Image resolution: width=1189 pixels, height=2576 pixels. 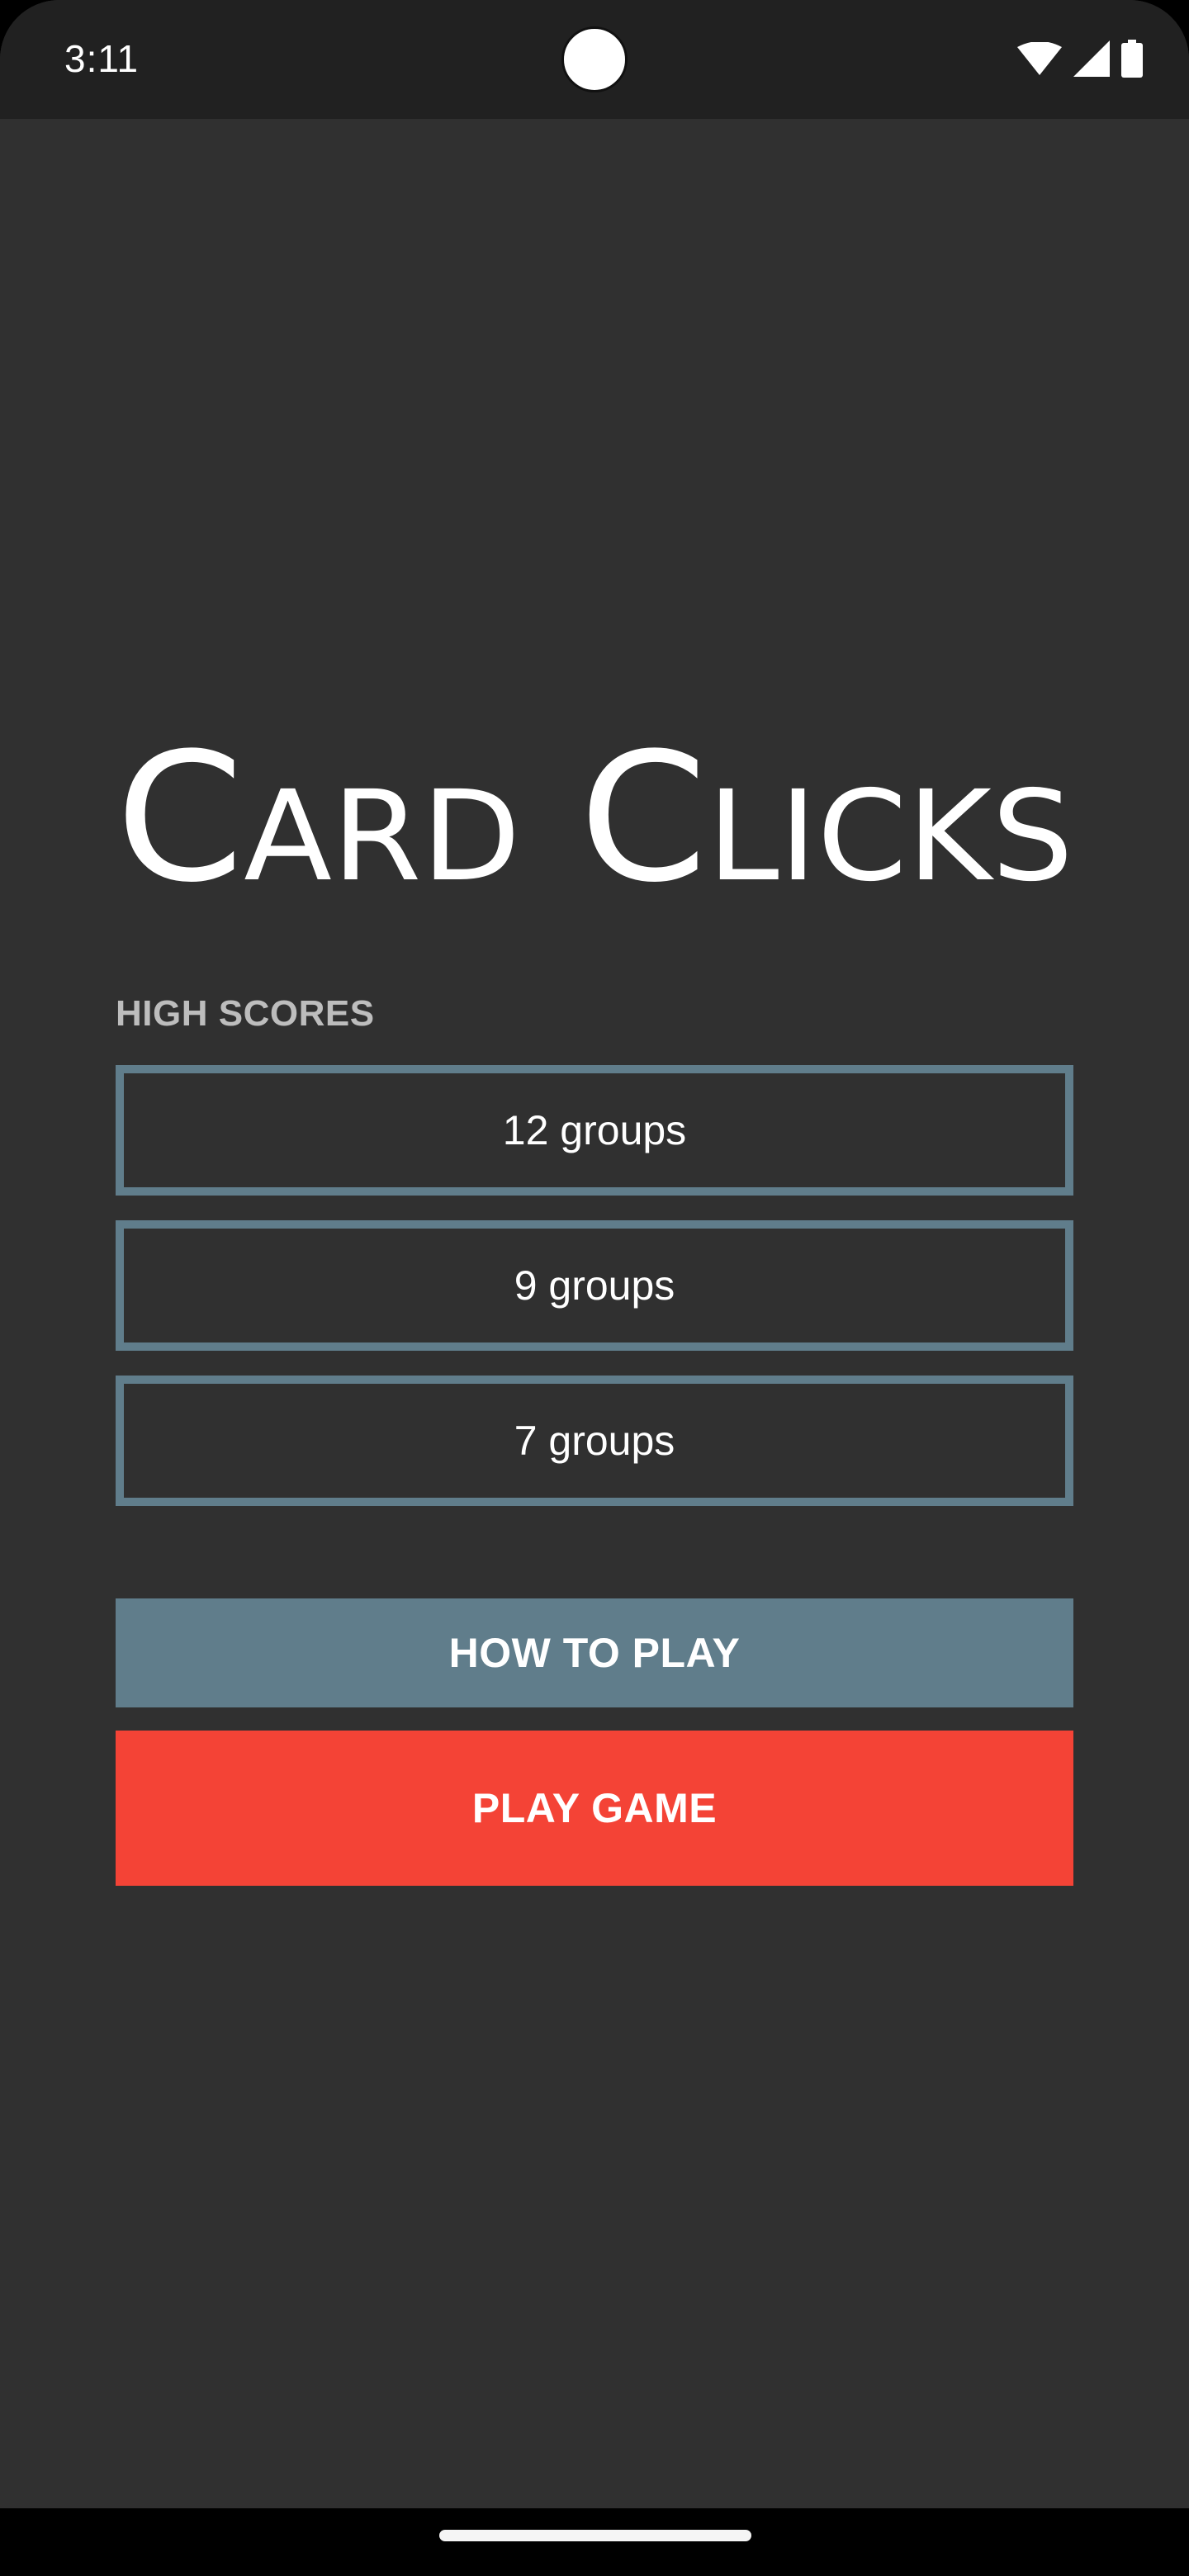 I want to click on front-camera-cutout, so click(x=594, y=59).